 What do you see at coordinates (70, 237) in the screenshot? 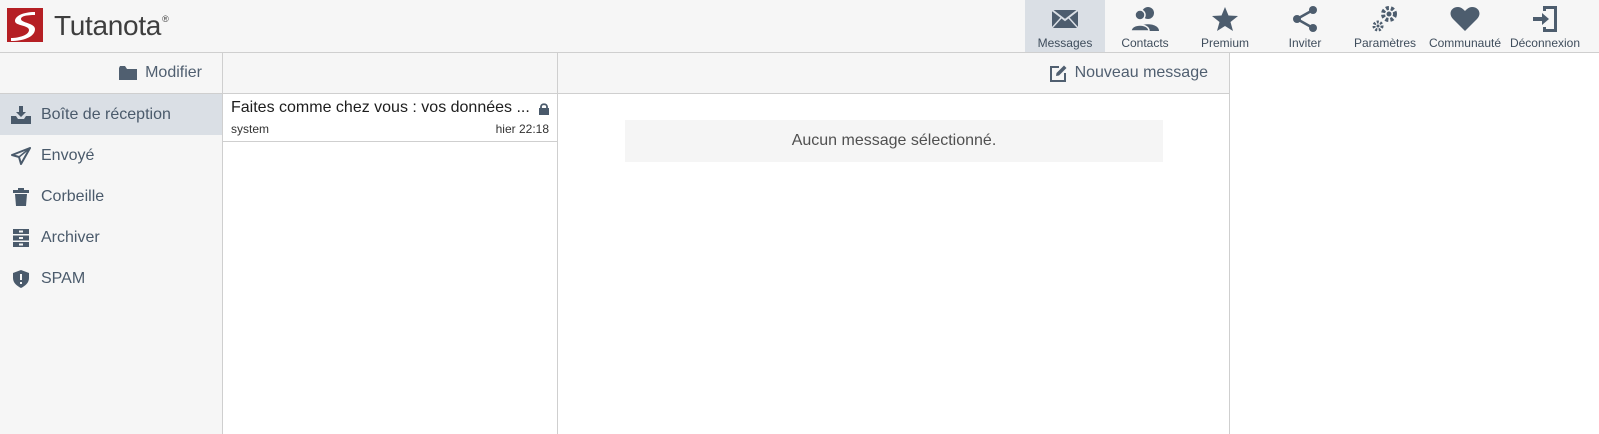
I see `folder-label: Archiver` at bounding box center [70, 237].